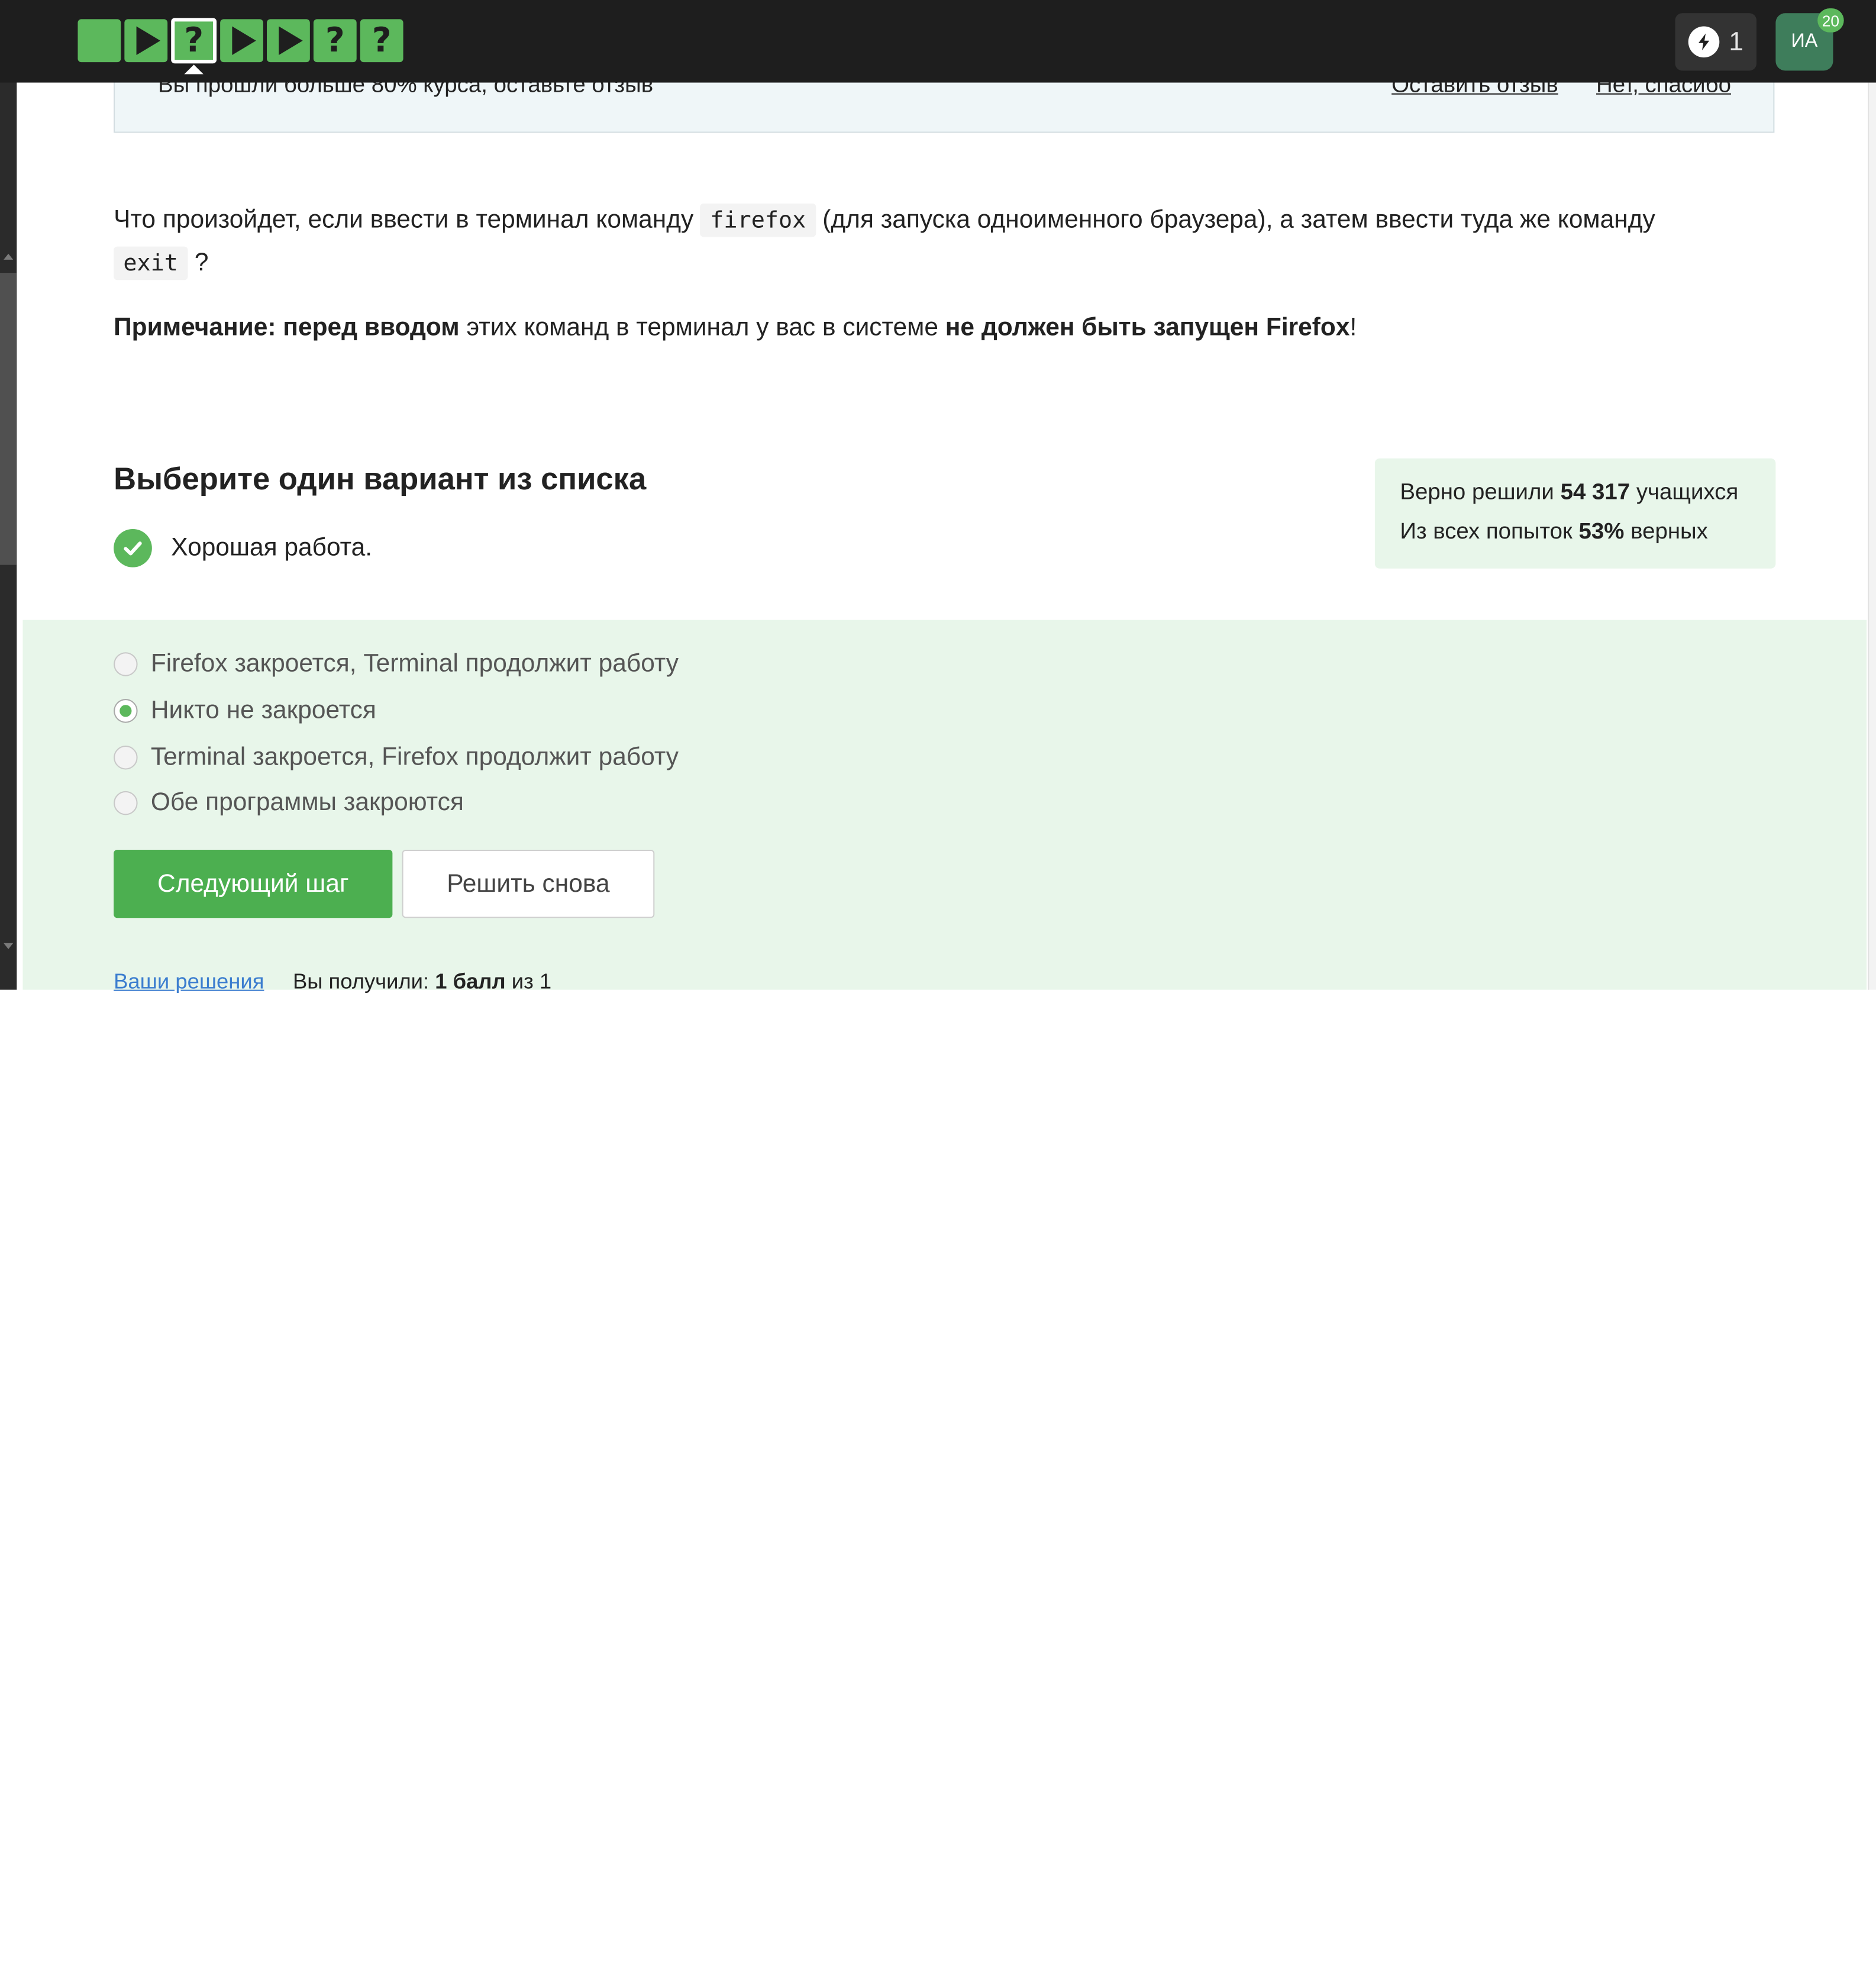 The image size is (1876, 1980). What do you see at coordinates (1147, 327) in the screenshot?
I see `note-bold: не должен быть запущен Firefox` at bounding box center [1147, 327].